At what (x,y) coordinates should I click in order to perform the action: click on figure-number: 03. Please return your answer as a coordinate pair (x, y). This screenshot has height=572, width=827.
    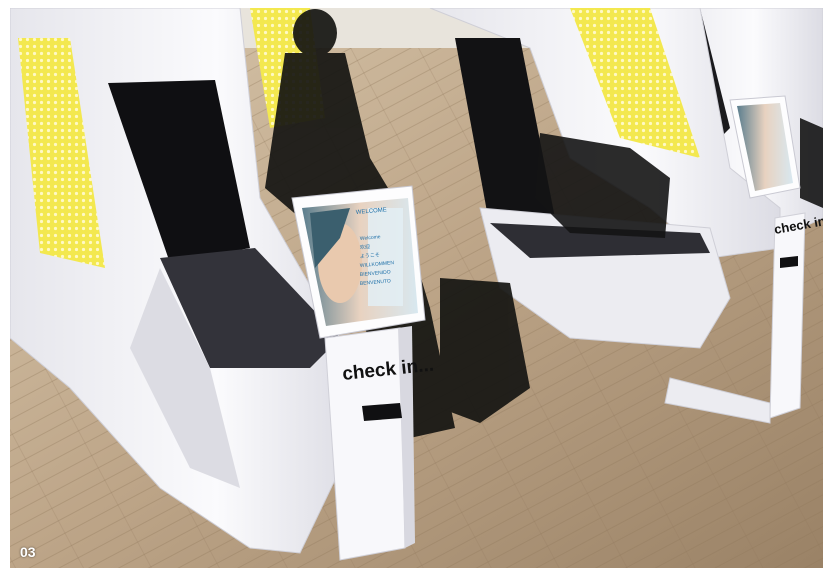
    Looking at the image, I should click on (28, 552).